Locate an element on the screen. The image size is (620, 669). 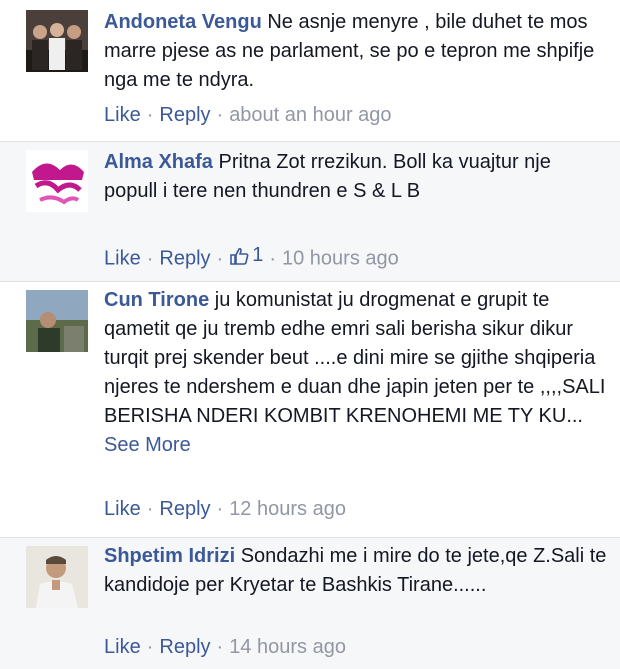
comment-timestamp: 14 hours ago is located at coordinates (287, 647).